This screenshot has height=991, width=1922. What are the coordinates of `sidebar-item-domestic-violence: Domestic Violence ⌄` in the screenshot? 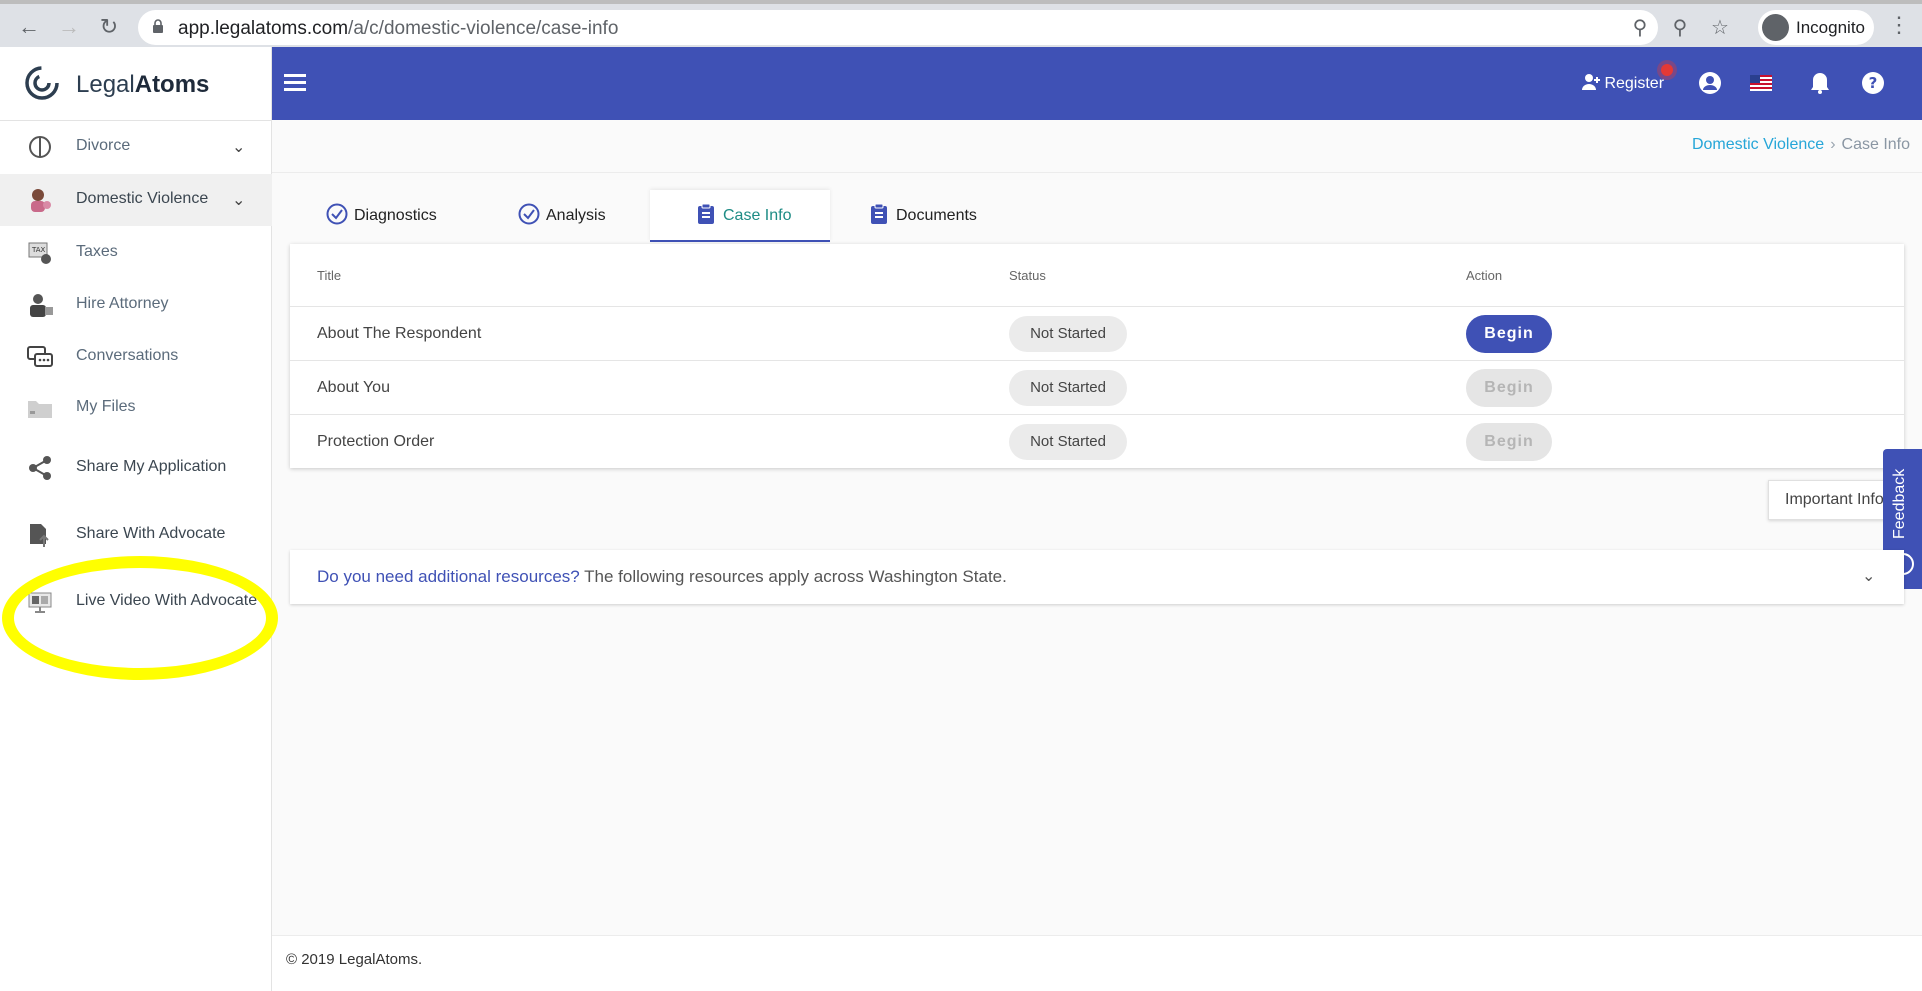 It's located at (136, 200).